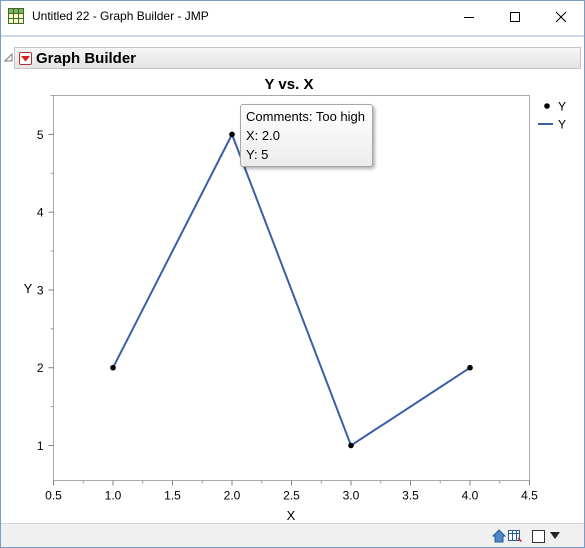 This screenshot has width=585, height=548. What do you see at coordinates (292, 36) in the screenshot?
I see `toolbar-separator` at bounding box center [292, 36].